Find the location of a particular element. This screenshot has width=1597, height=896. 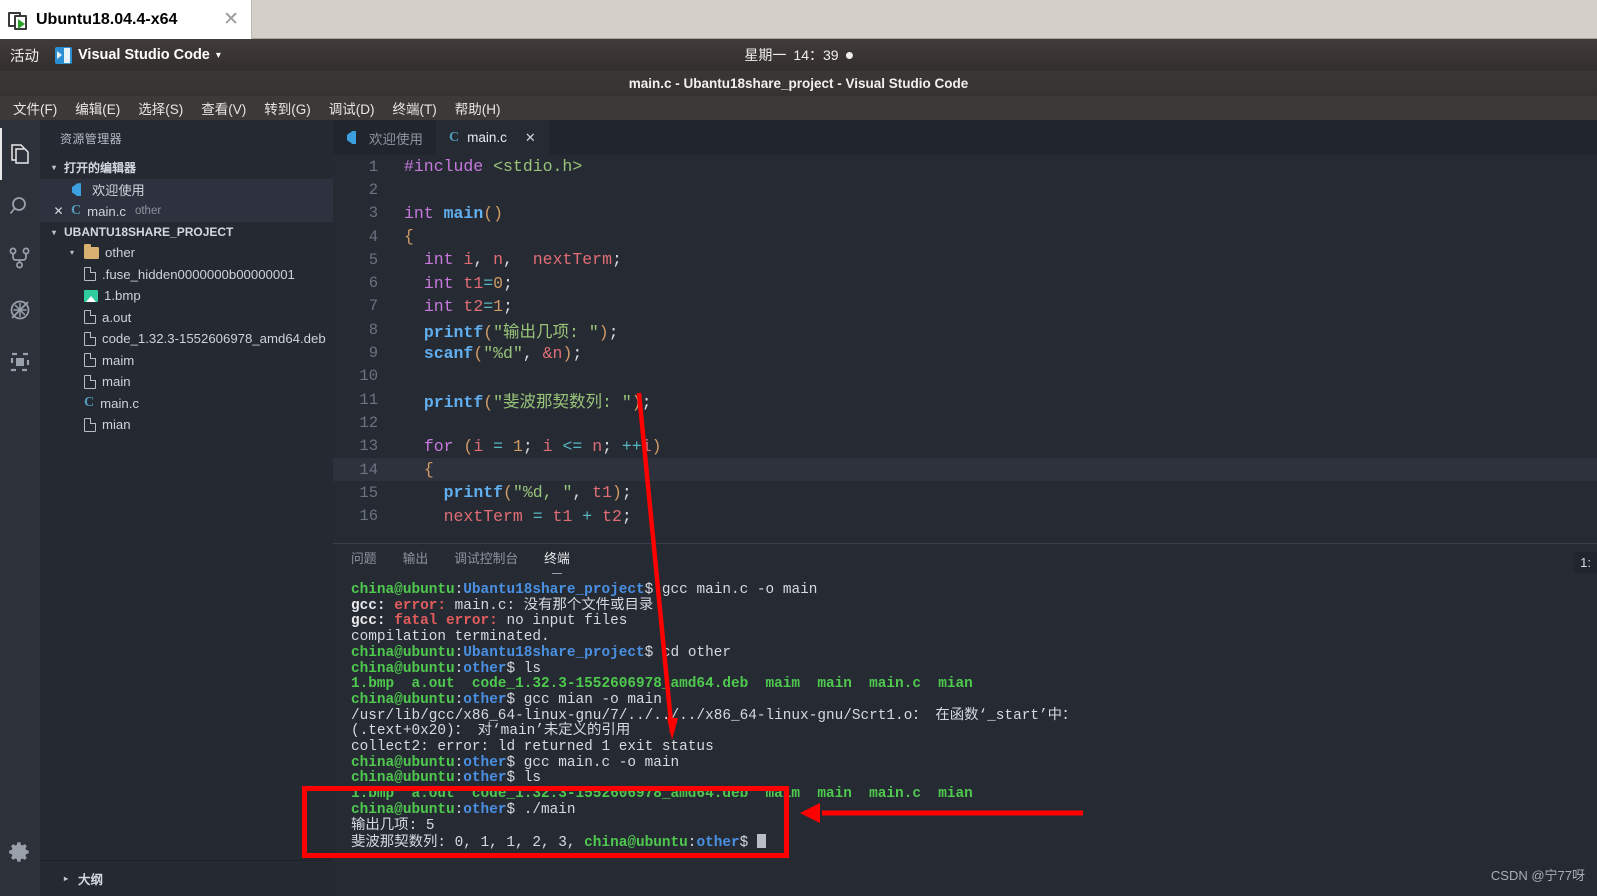

csdn-watermark: CSDN @宁77呀 is located at coordinates (1537, 875).